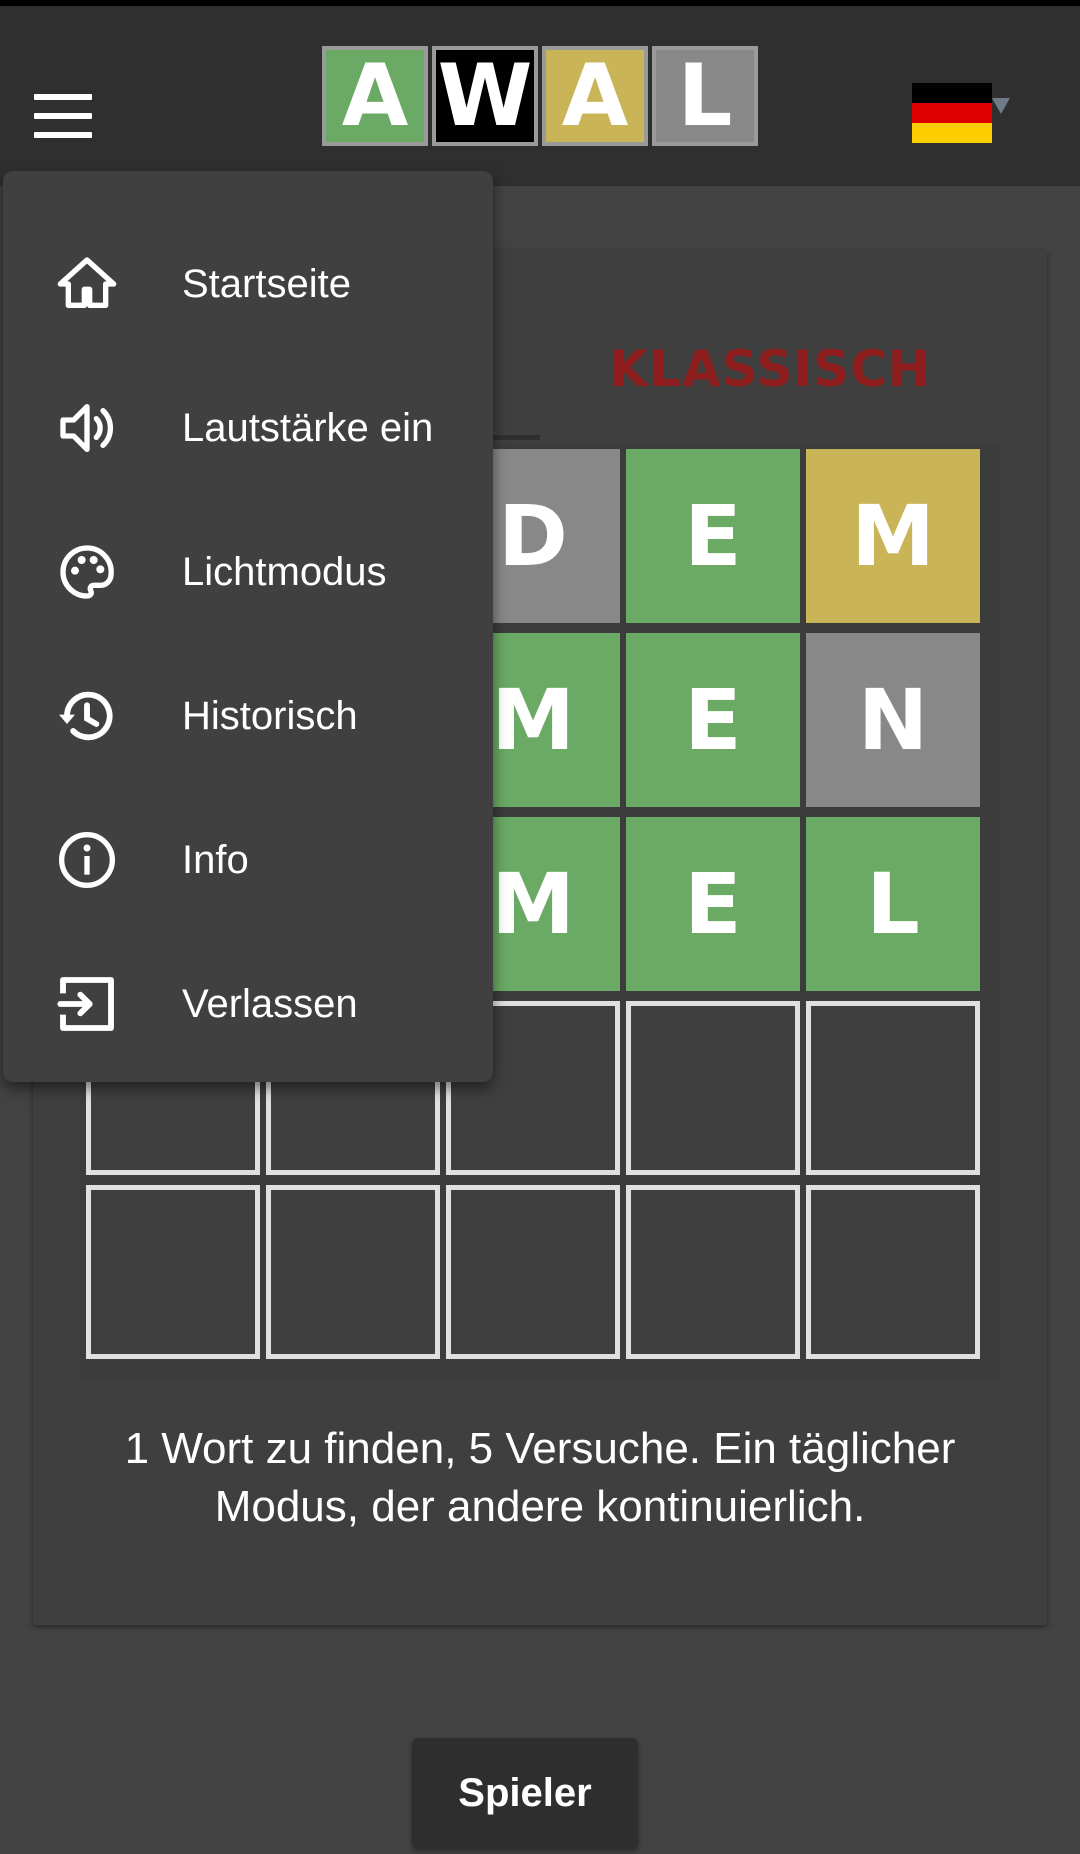  I want to click on menu-item-history: Historisch, so click(248, 716).